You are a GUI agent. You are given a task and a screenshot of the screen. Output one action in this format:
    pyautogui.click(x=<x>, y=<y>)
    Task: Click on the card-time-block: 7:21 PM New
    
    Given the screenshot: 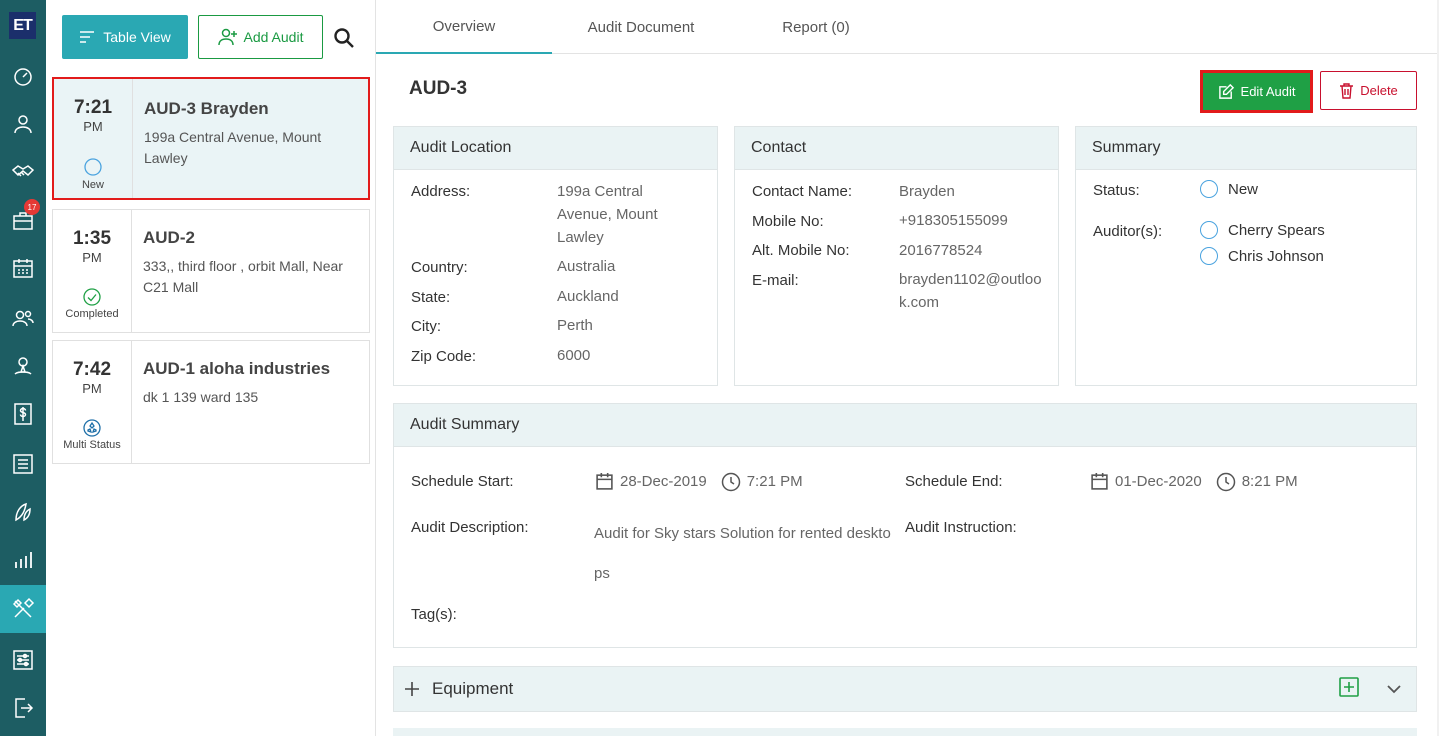 What is the action you would take?
    pyautogui.click(x=93, y=138)
    